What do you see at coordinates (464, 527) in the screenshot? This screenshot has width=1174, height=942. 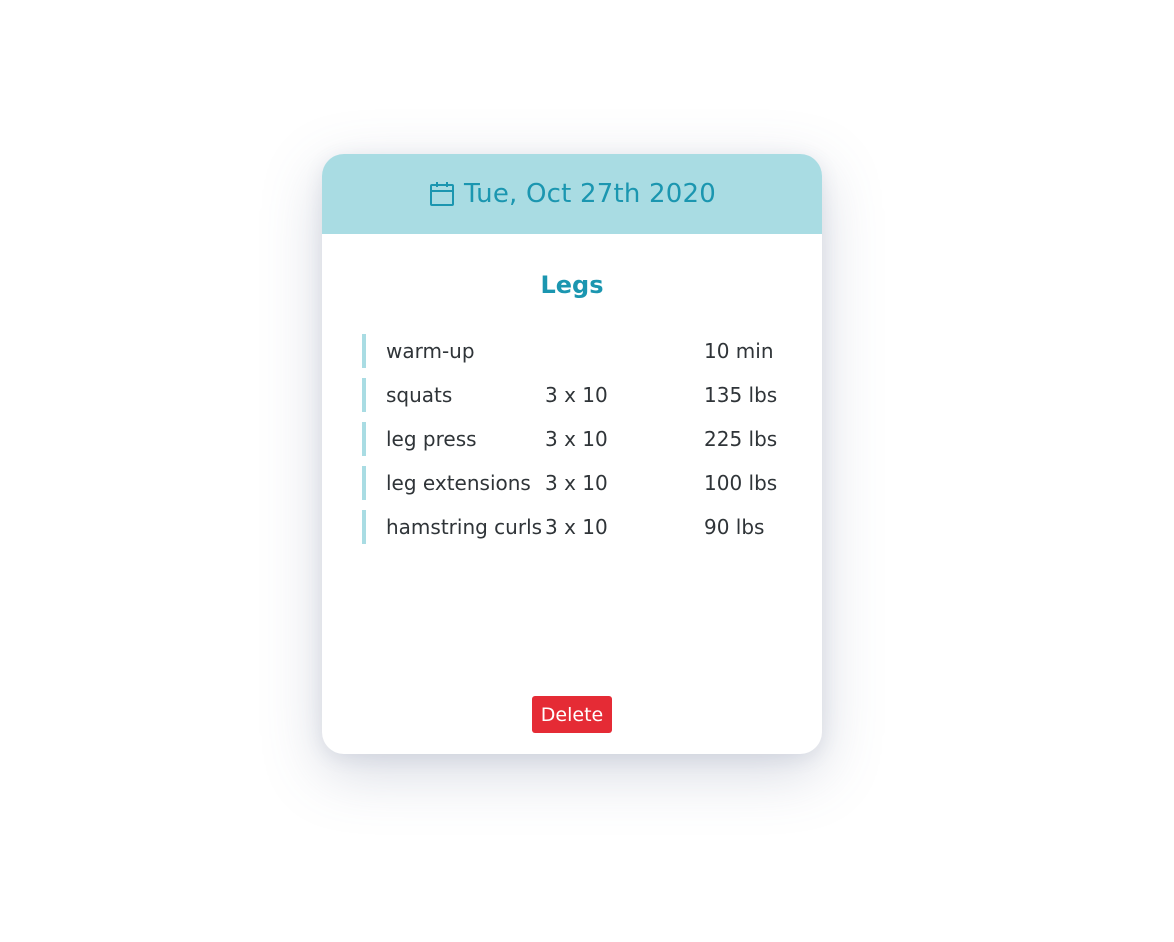 I see `exercise-name: hamstring curls` at bounding box center [464, 527].